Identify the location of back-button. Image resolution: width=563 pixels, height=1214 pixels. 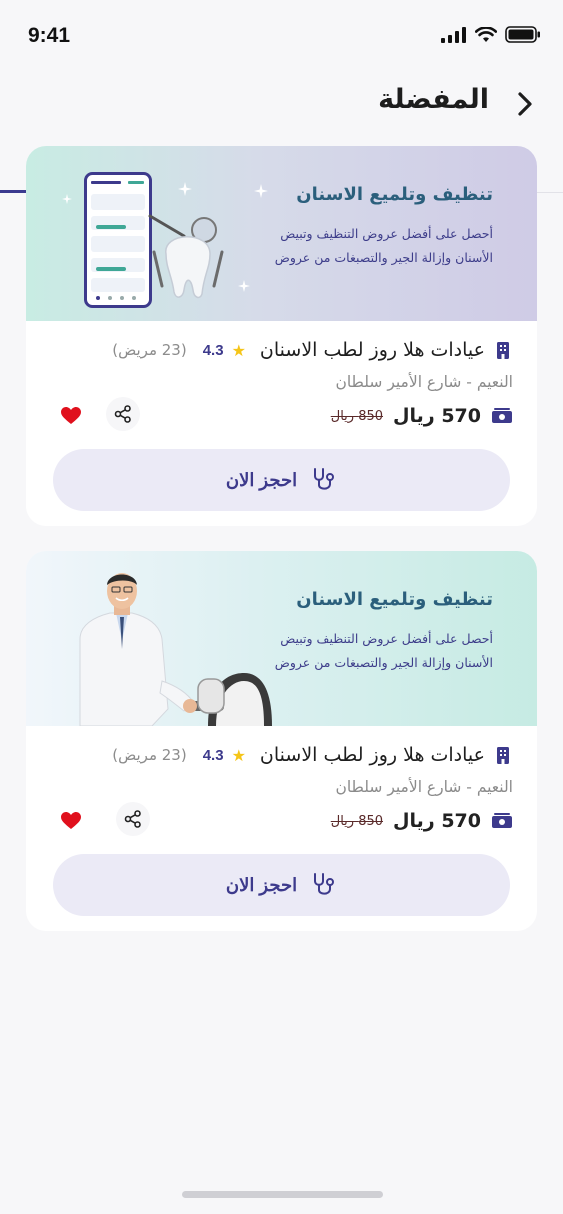
(525, 104).